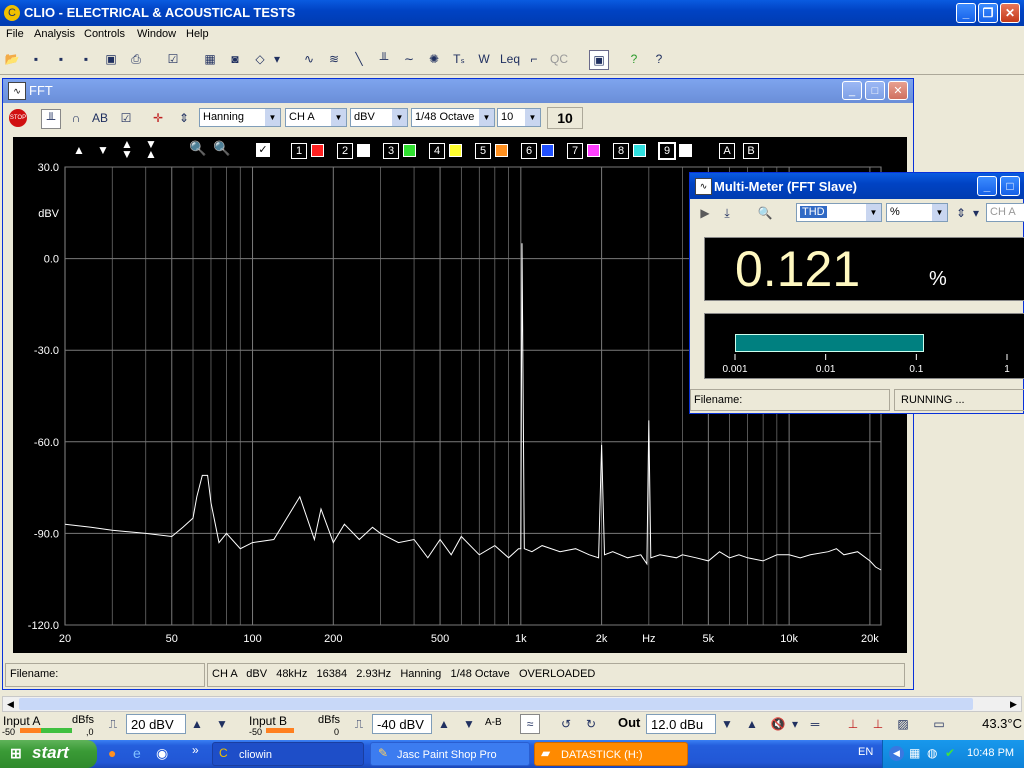  Describe the element at coordinates (988, 13) in the screenshot. I see `restore-button: ❐` at that location.